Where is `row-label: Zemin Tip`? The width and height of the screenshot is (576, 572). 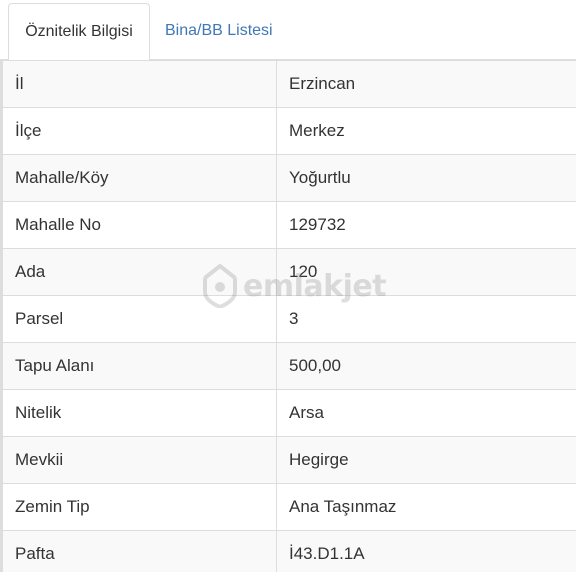 row-label: Zemin Tip is located at coordinates (138, 507).